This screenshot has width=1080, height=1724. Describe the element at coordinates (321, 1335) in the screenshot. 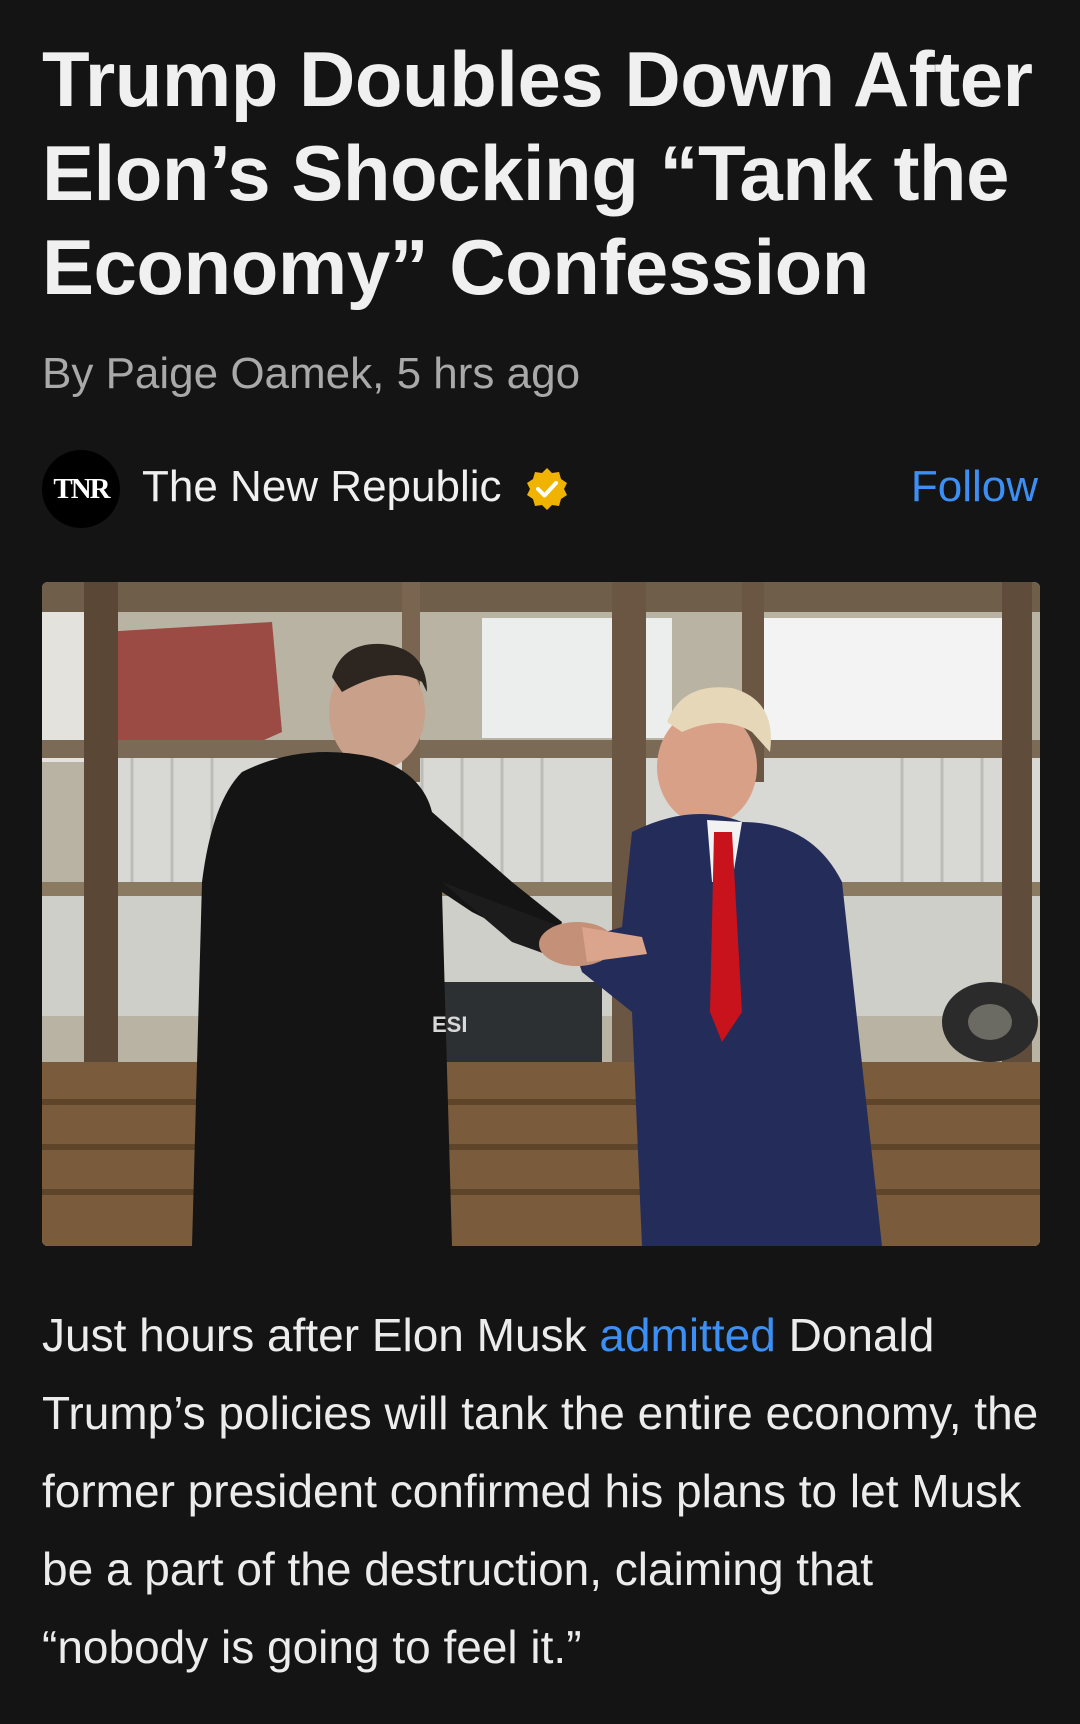

I see `body-text-start: Just hours after Elon Musk` at that location.